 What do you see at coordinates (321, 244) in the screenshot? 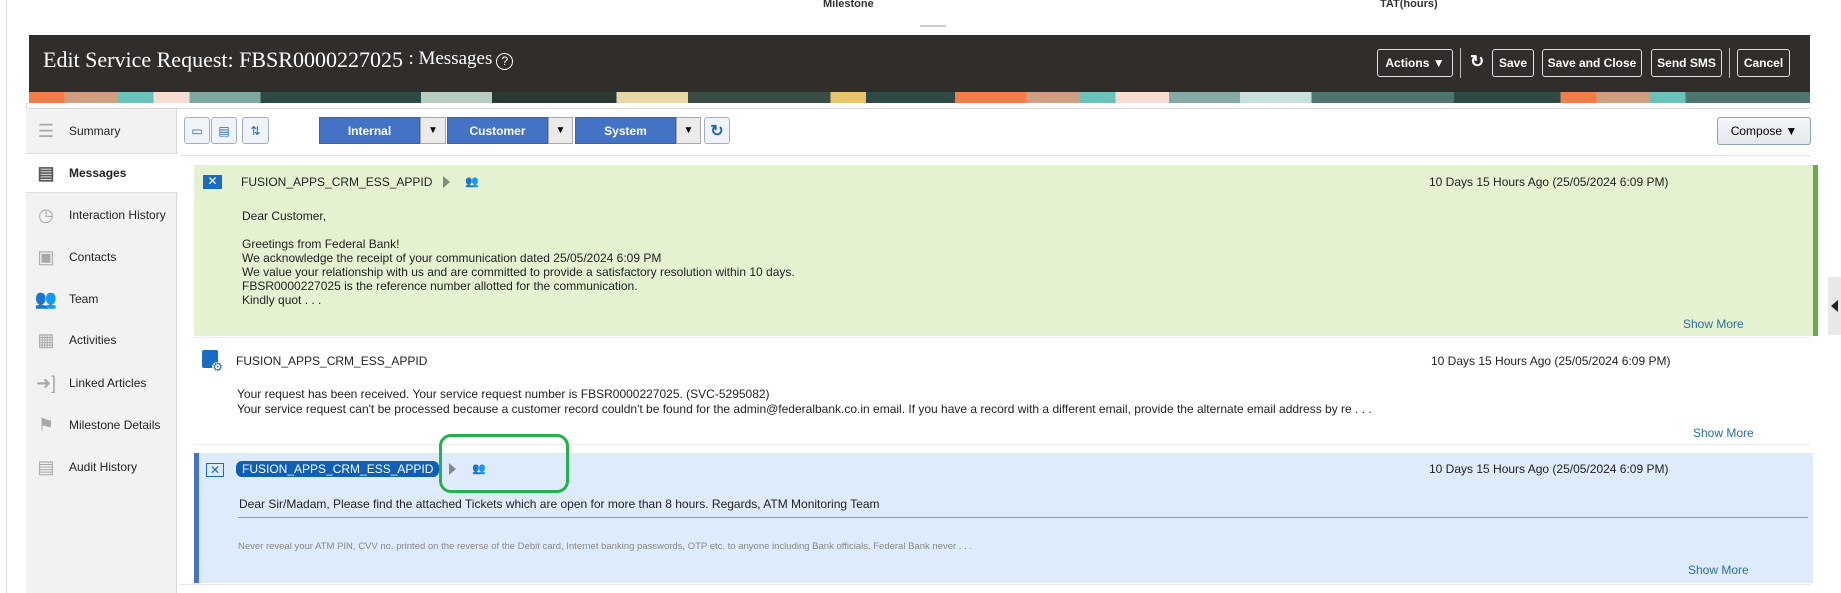
I see `message-line: Greetings from Federal Bank!` at bounding box center [321, 244].